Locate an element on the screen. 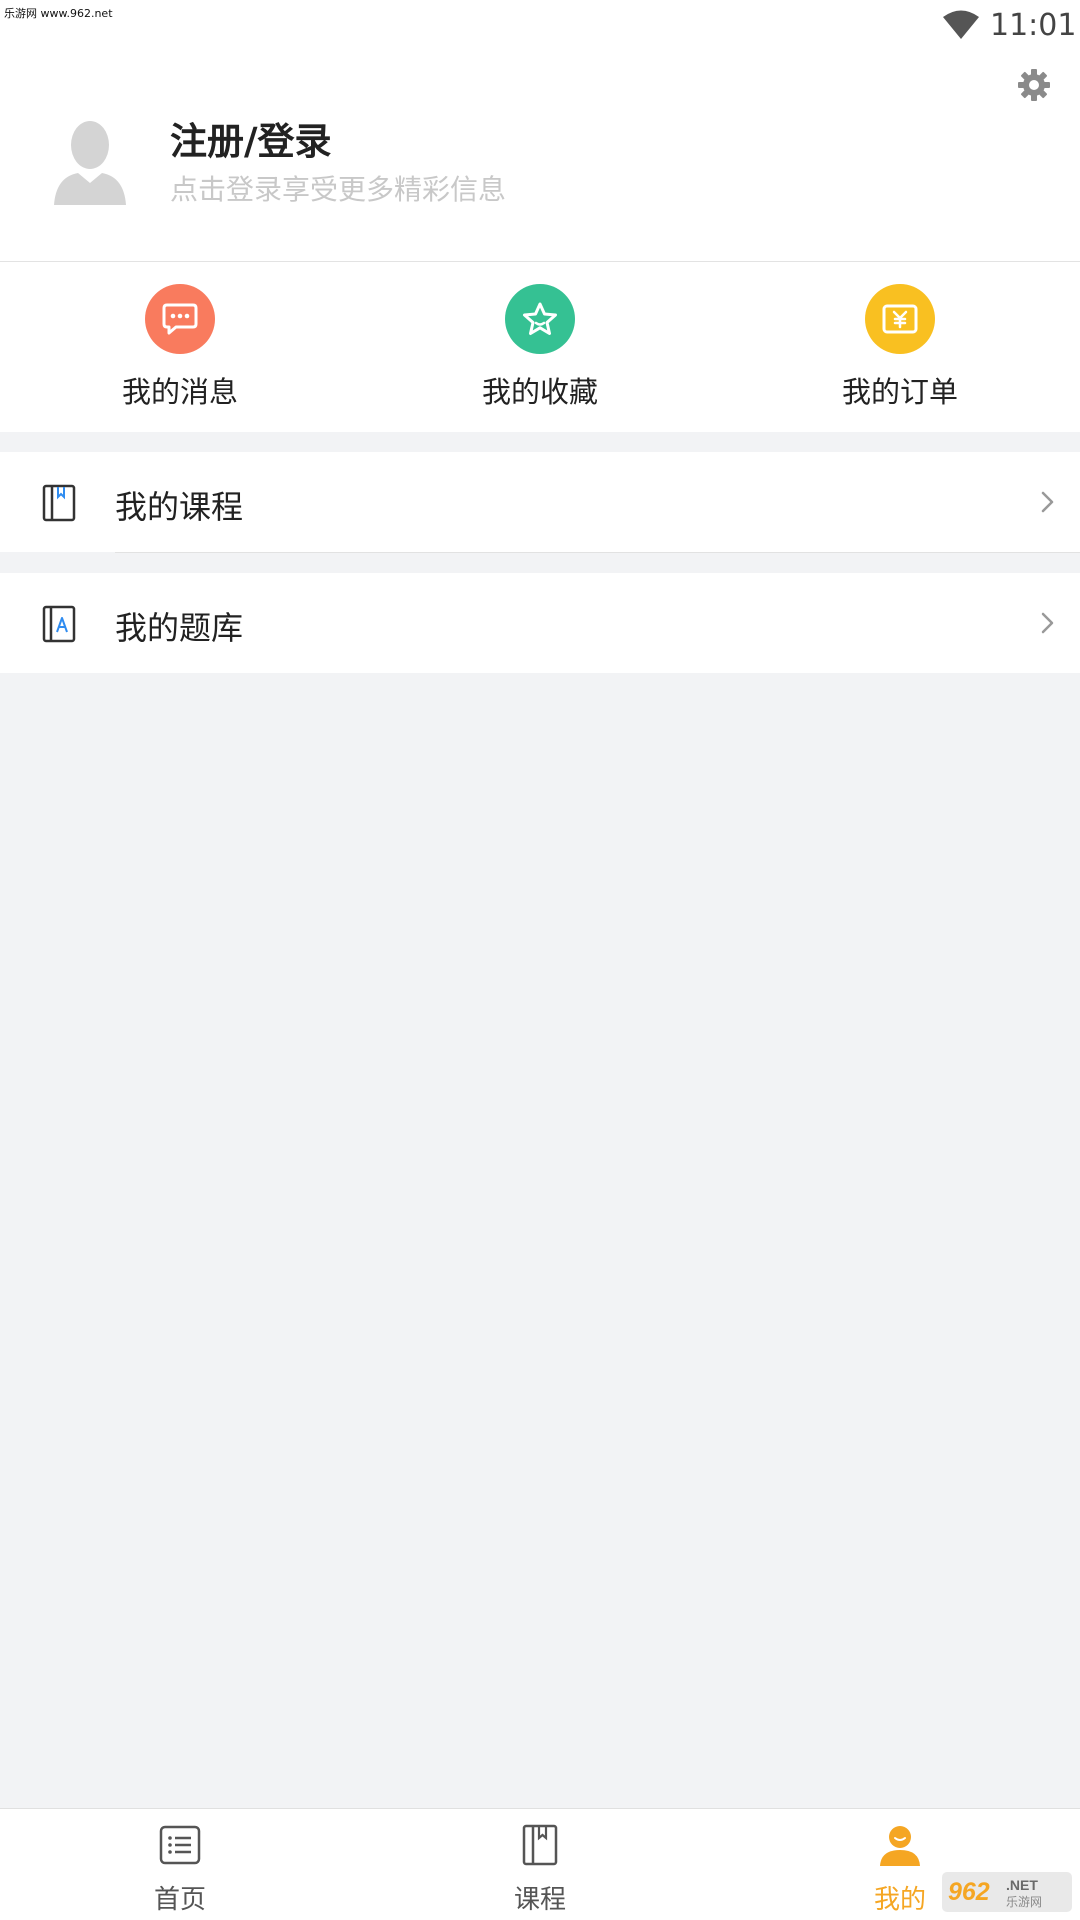 The image size is (1080, 1920). my-favorites-button: 我的收藏 is located at coordinates (540, 349).